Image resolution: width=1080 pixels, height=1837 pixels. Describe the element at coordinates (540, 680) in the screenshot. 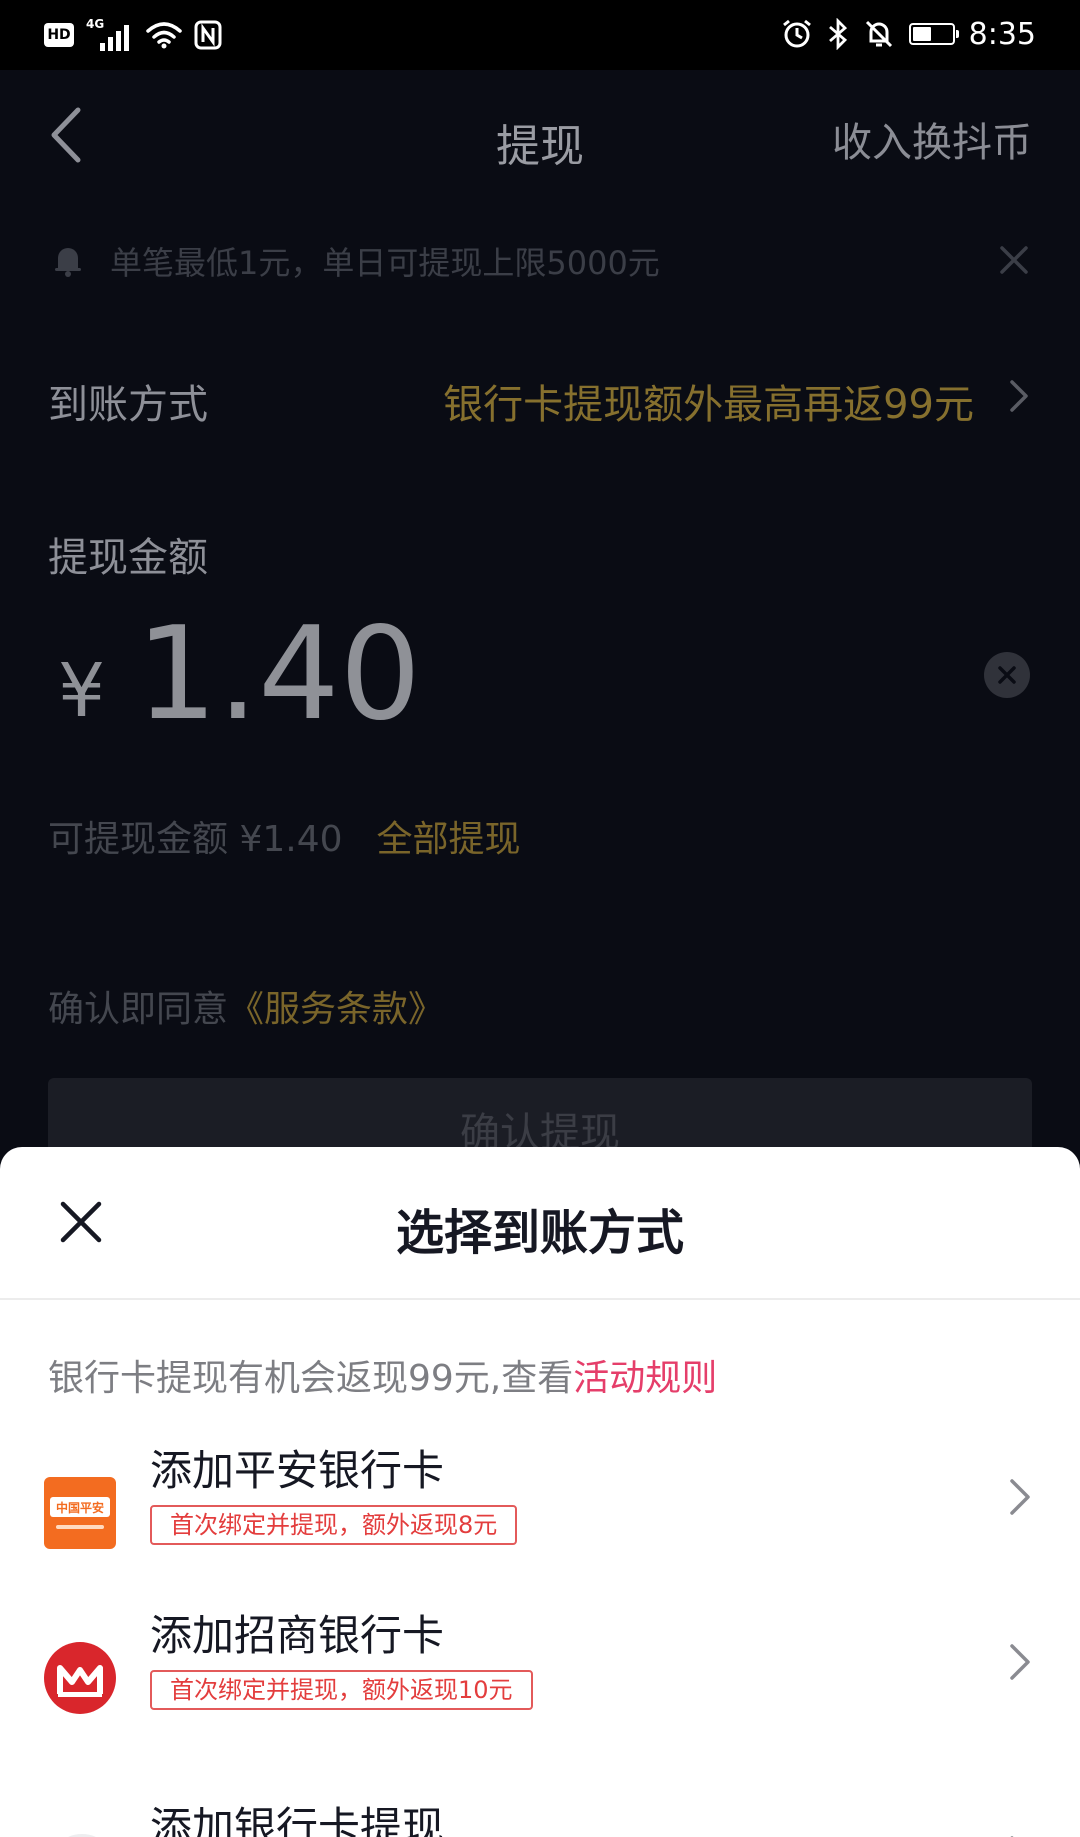

I see `amount-input: ¥ 1.40` at that location.